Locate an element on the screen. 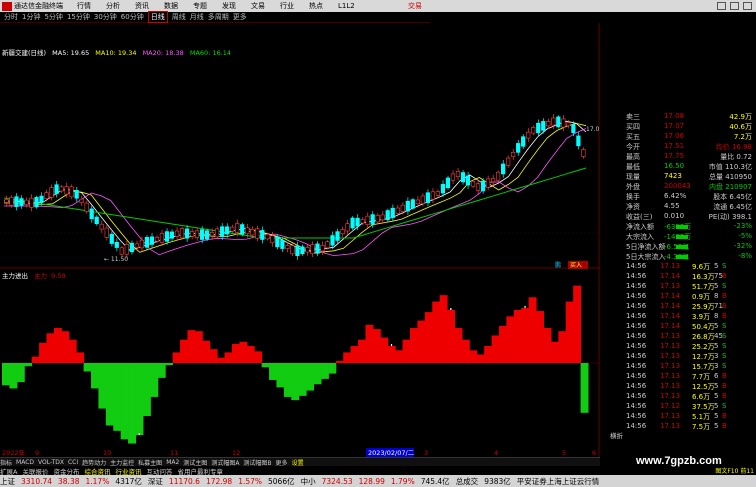 Image resolution: width=756 pixels, height=487 pixels. indicator-tab: CCI is located at coordinates (73, 462).